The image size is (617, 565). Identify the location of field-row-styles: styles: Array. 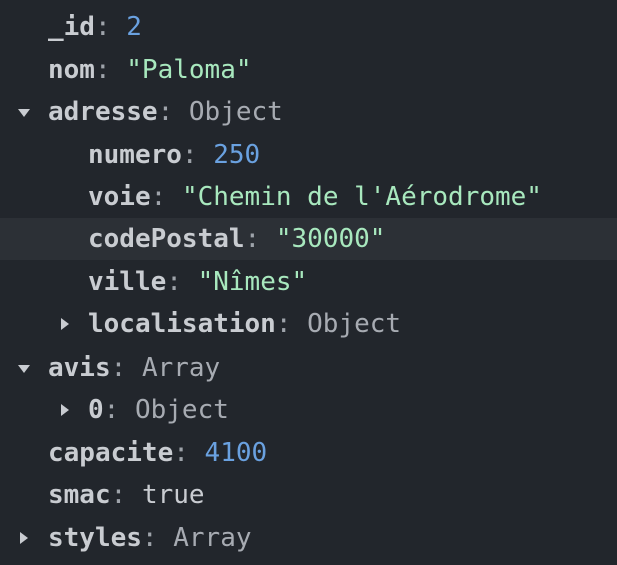
(308, 538).